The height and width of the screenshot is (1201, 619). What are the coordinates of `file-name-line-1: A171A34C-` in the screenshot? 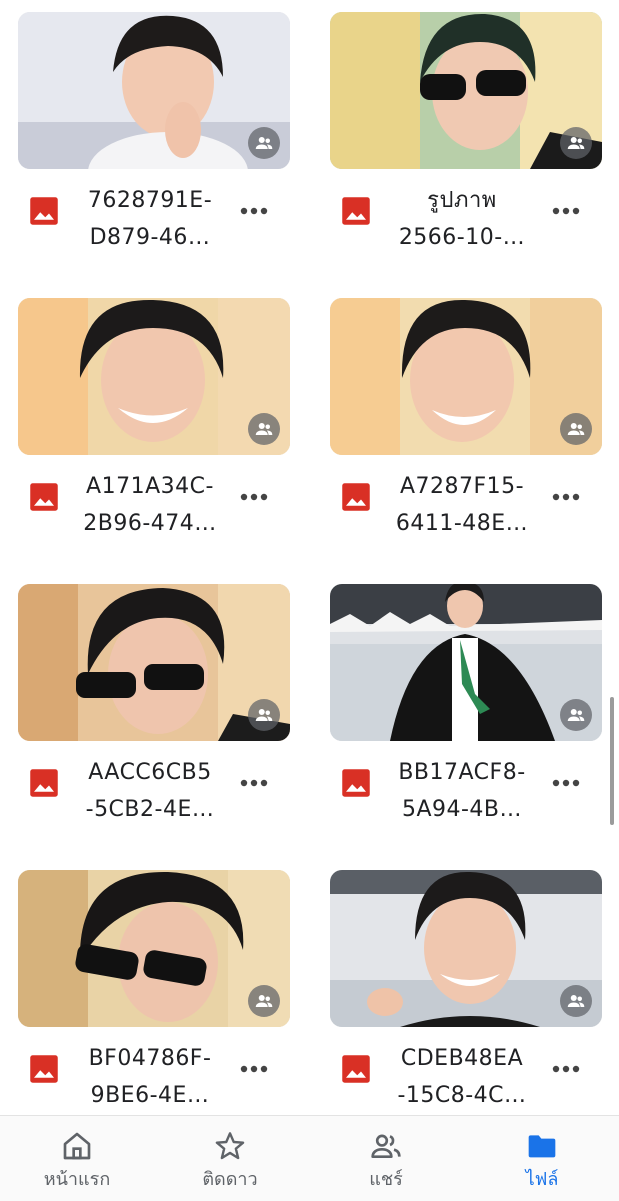 It's located at (150, 486).